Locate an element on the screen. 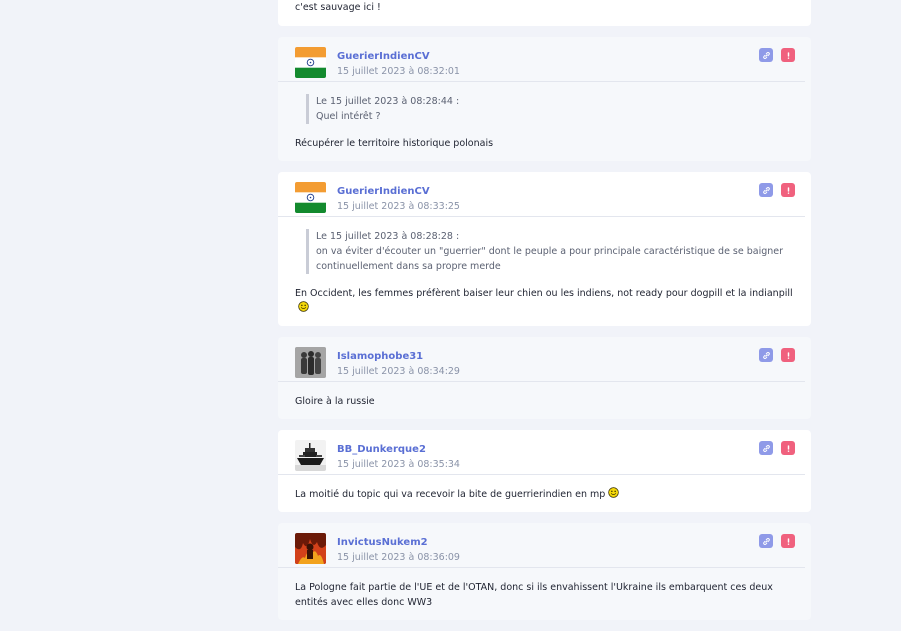  post-message: c'est sauvage ici ! is located at coordinates (338, 7).